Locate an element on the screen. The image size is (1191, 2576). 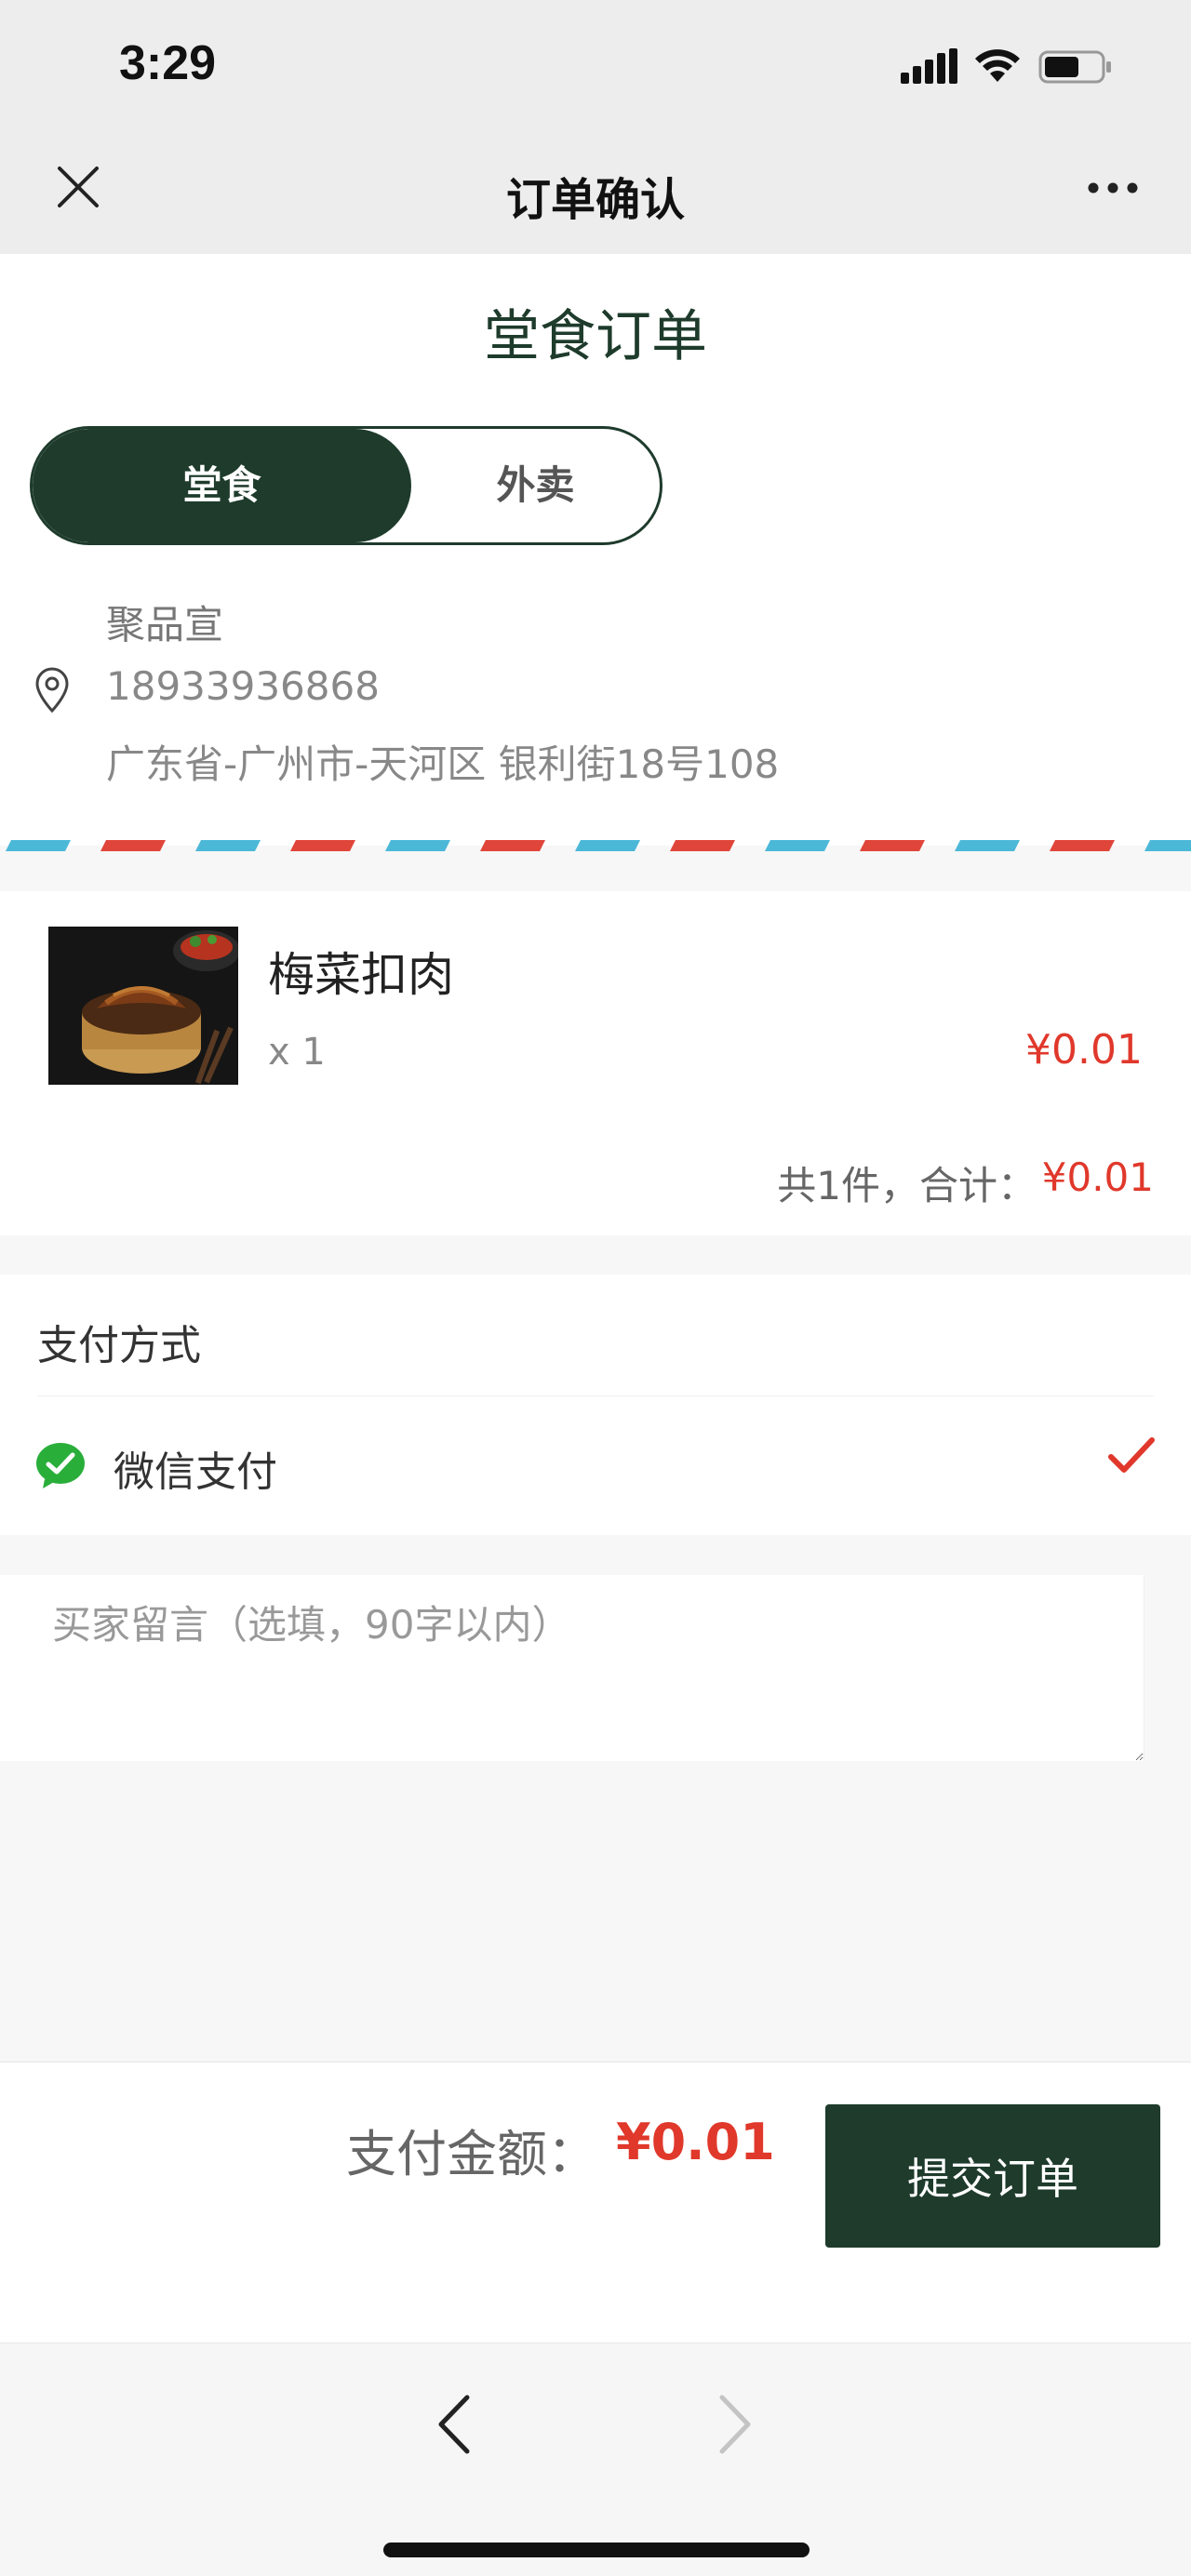
back-arrow-icon is located at coordinates (454, 2424).